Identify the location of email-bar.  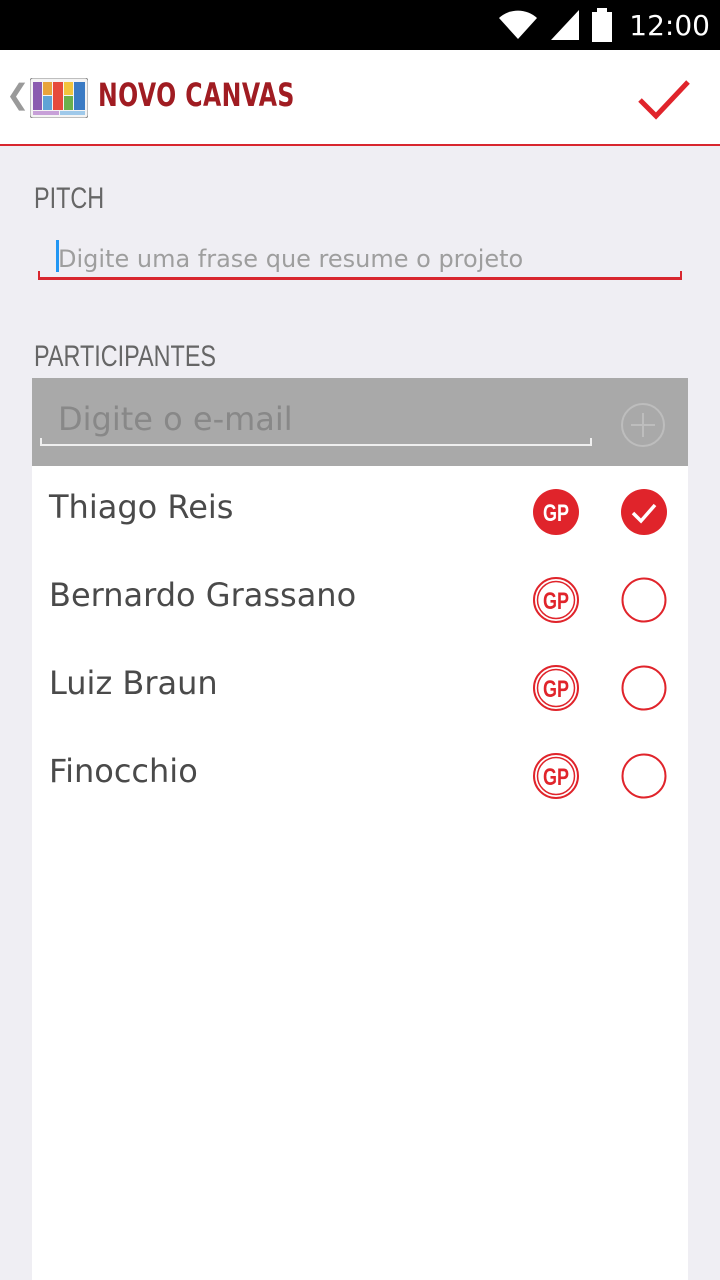
(360, 422).